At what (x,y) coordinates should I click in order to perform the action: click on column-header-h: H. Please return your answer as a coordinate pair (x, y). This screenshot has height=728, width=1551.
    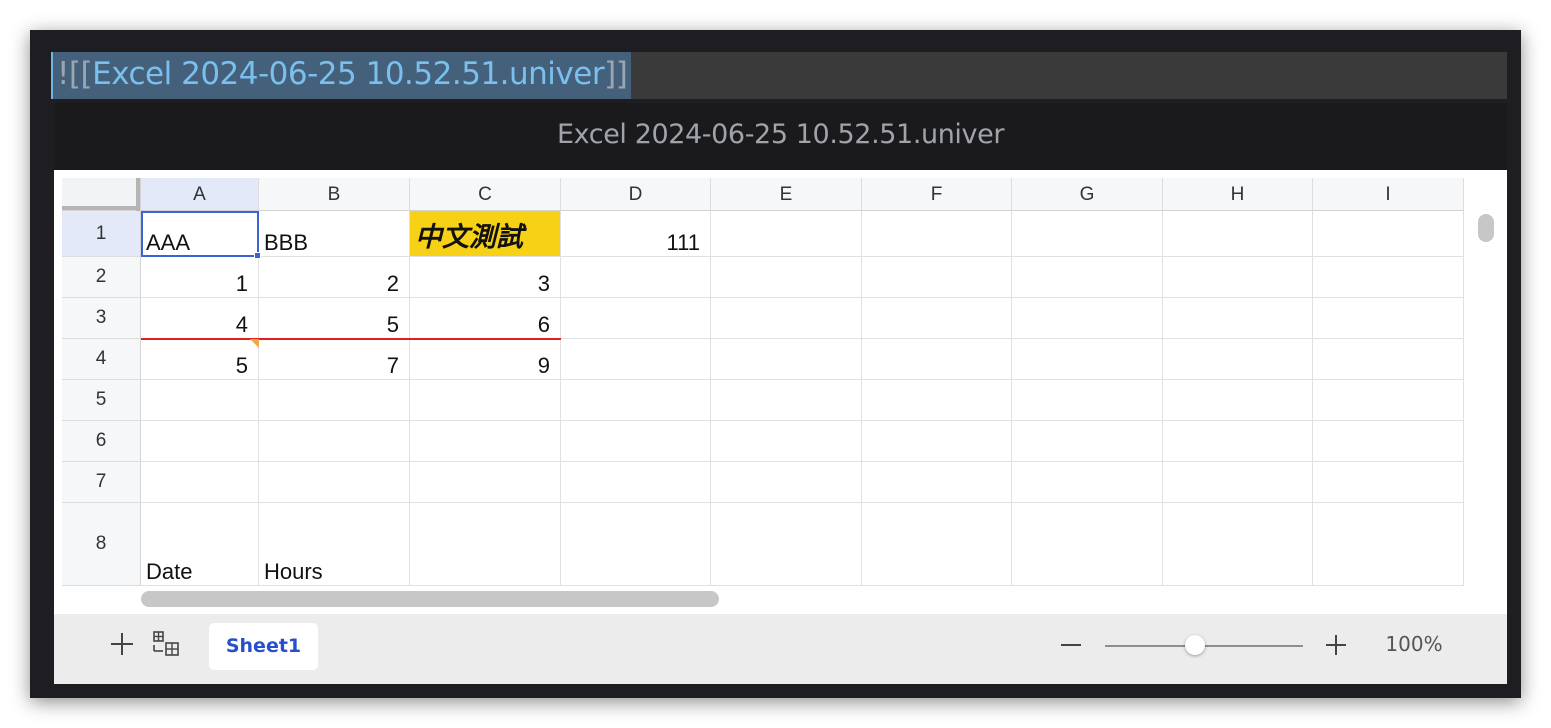
    Looking at the image, I should click on (1238, 194).